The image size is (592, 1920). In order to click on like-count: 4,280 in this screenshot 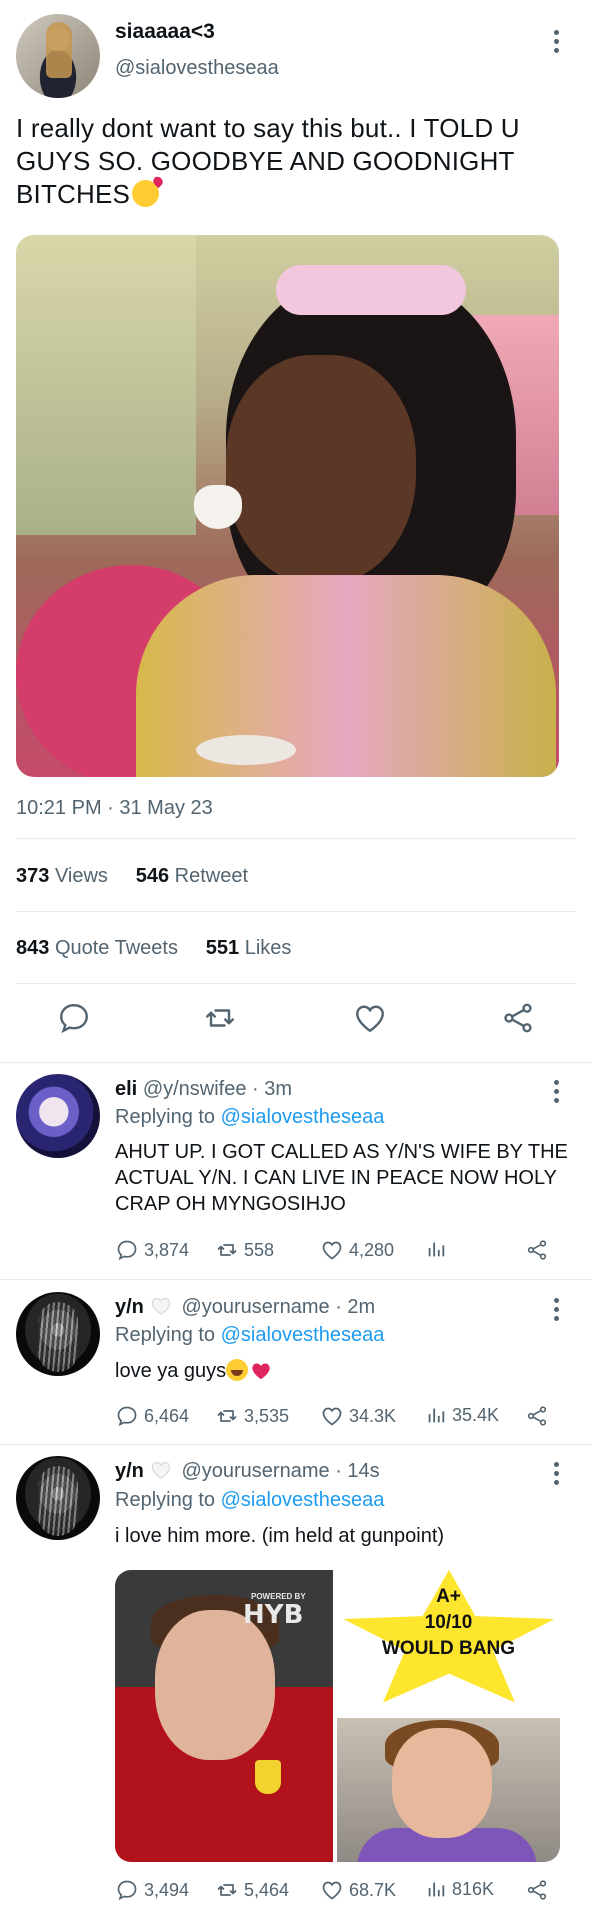, I will do `click(372, 1249)`.